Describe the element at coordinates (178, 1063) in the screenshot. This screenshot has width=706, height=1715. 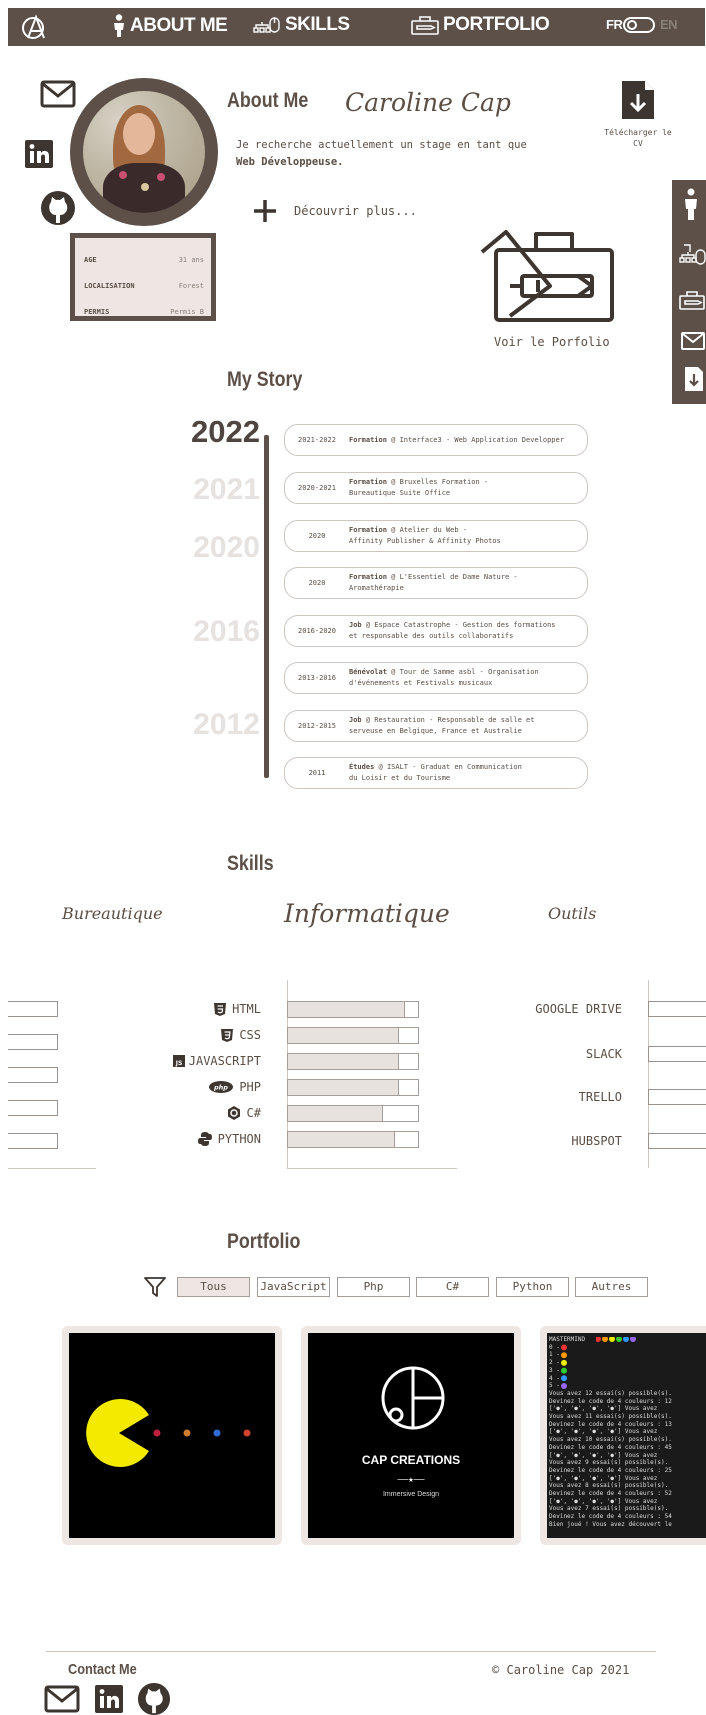
I see `svg-text: JS` at that location.